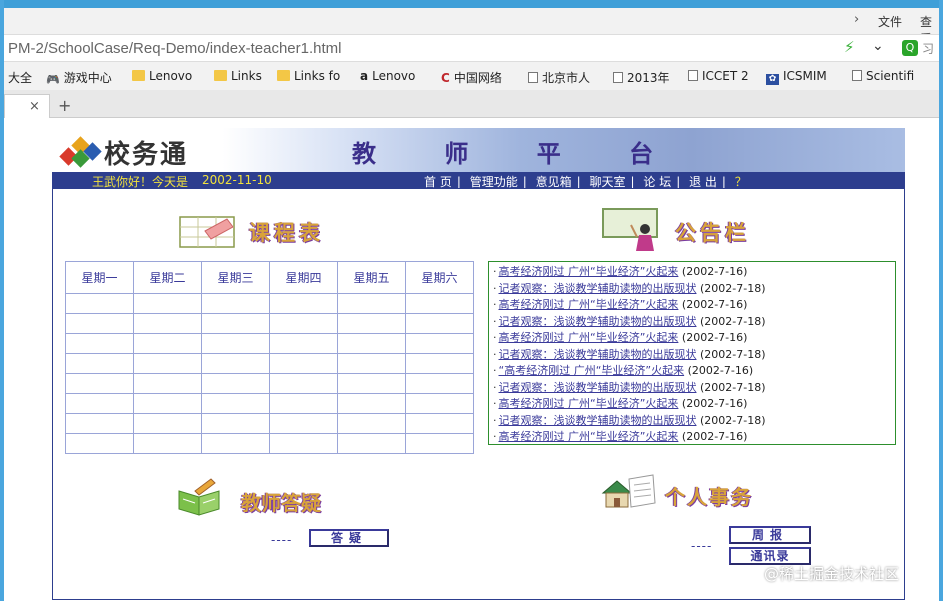 The width and height of the screenshot is (943, 601). Describe the element at coordinates (34, 106) in the screenshot. I see `close-tab-icon: ×` at that location.